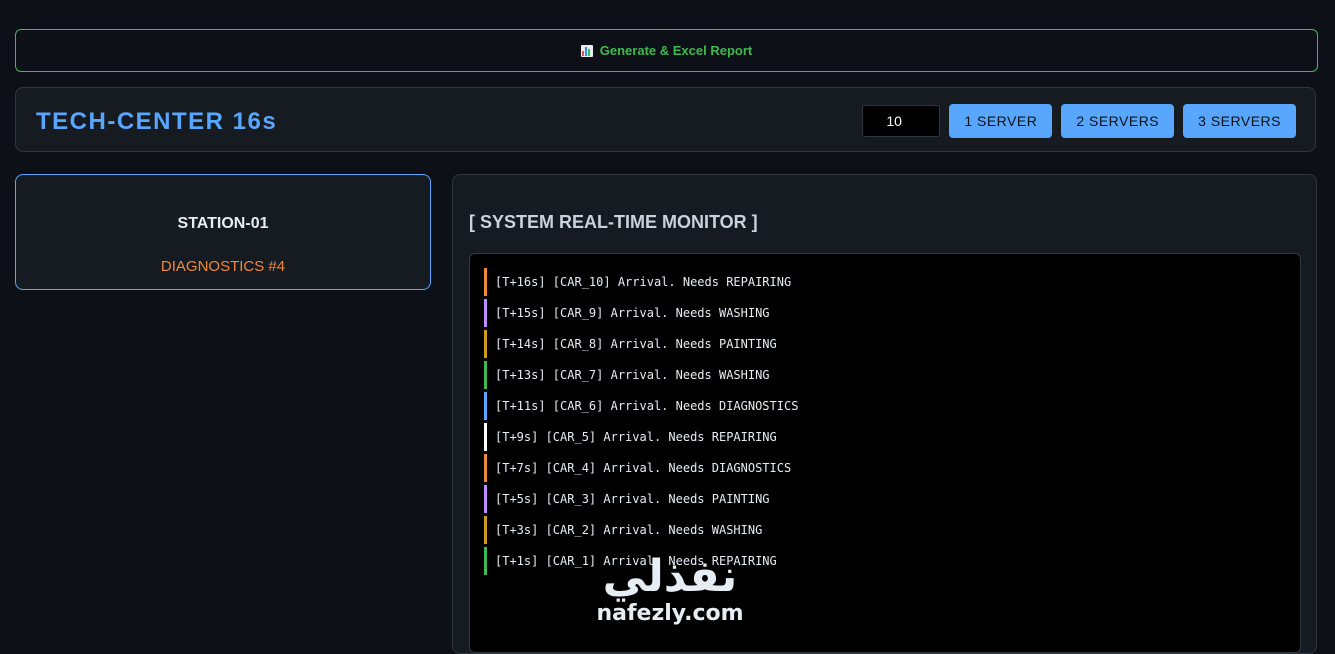 This screenshot has width=1335, height=654. What do you see at coordinates (613, 222) in the screenshot?
I see `monitor-title: [ SYSTEM REAL-TIME MONITOR ]` at bounding box center [613, 222].